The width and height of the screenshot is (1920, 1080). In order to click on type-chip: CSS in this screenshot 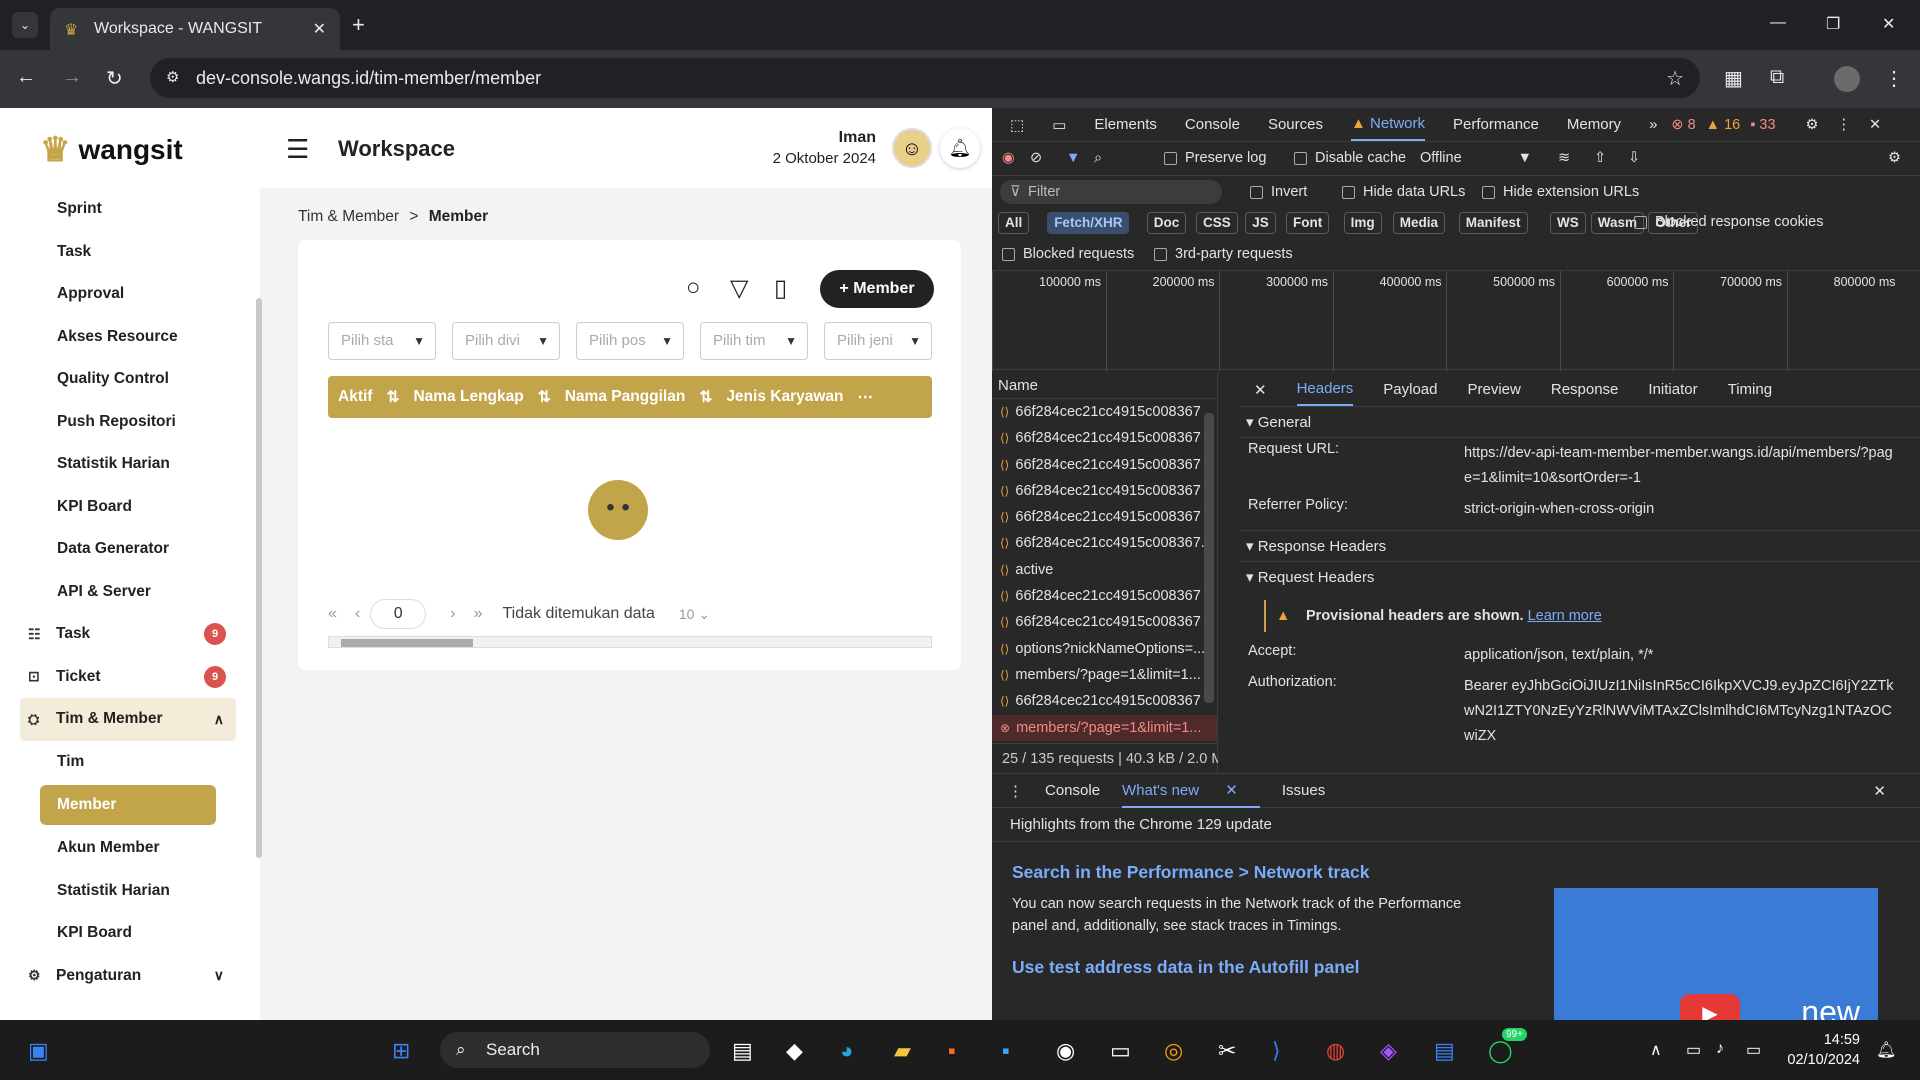, I will do `click(1217, 223)`.